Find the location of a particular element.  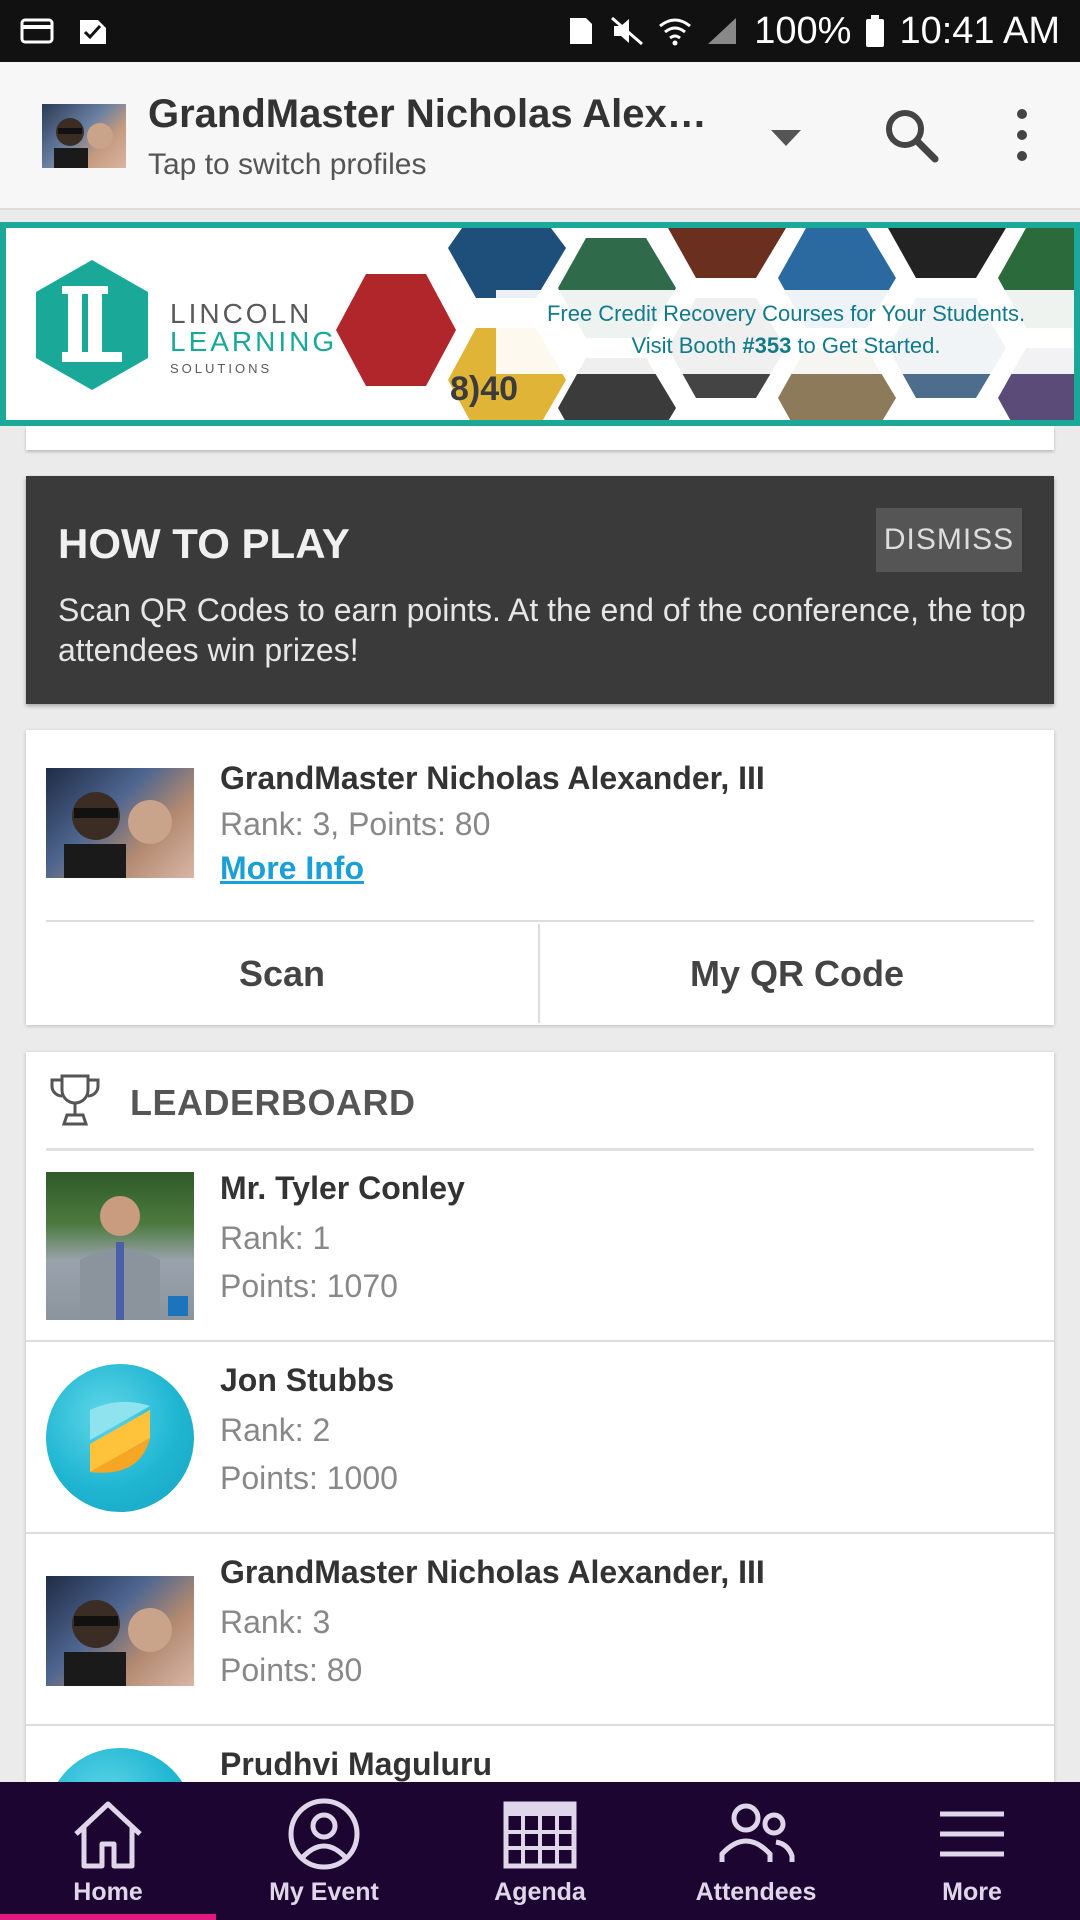

leader-points: Points: 1070 is located at coordinates (309, 1286).